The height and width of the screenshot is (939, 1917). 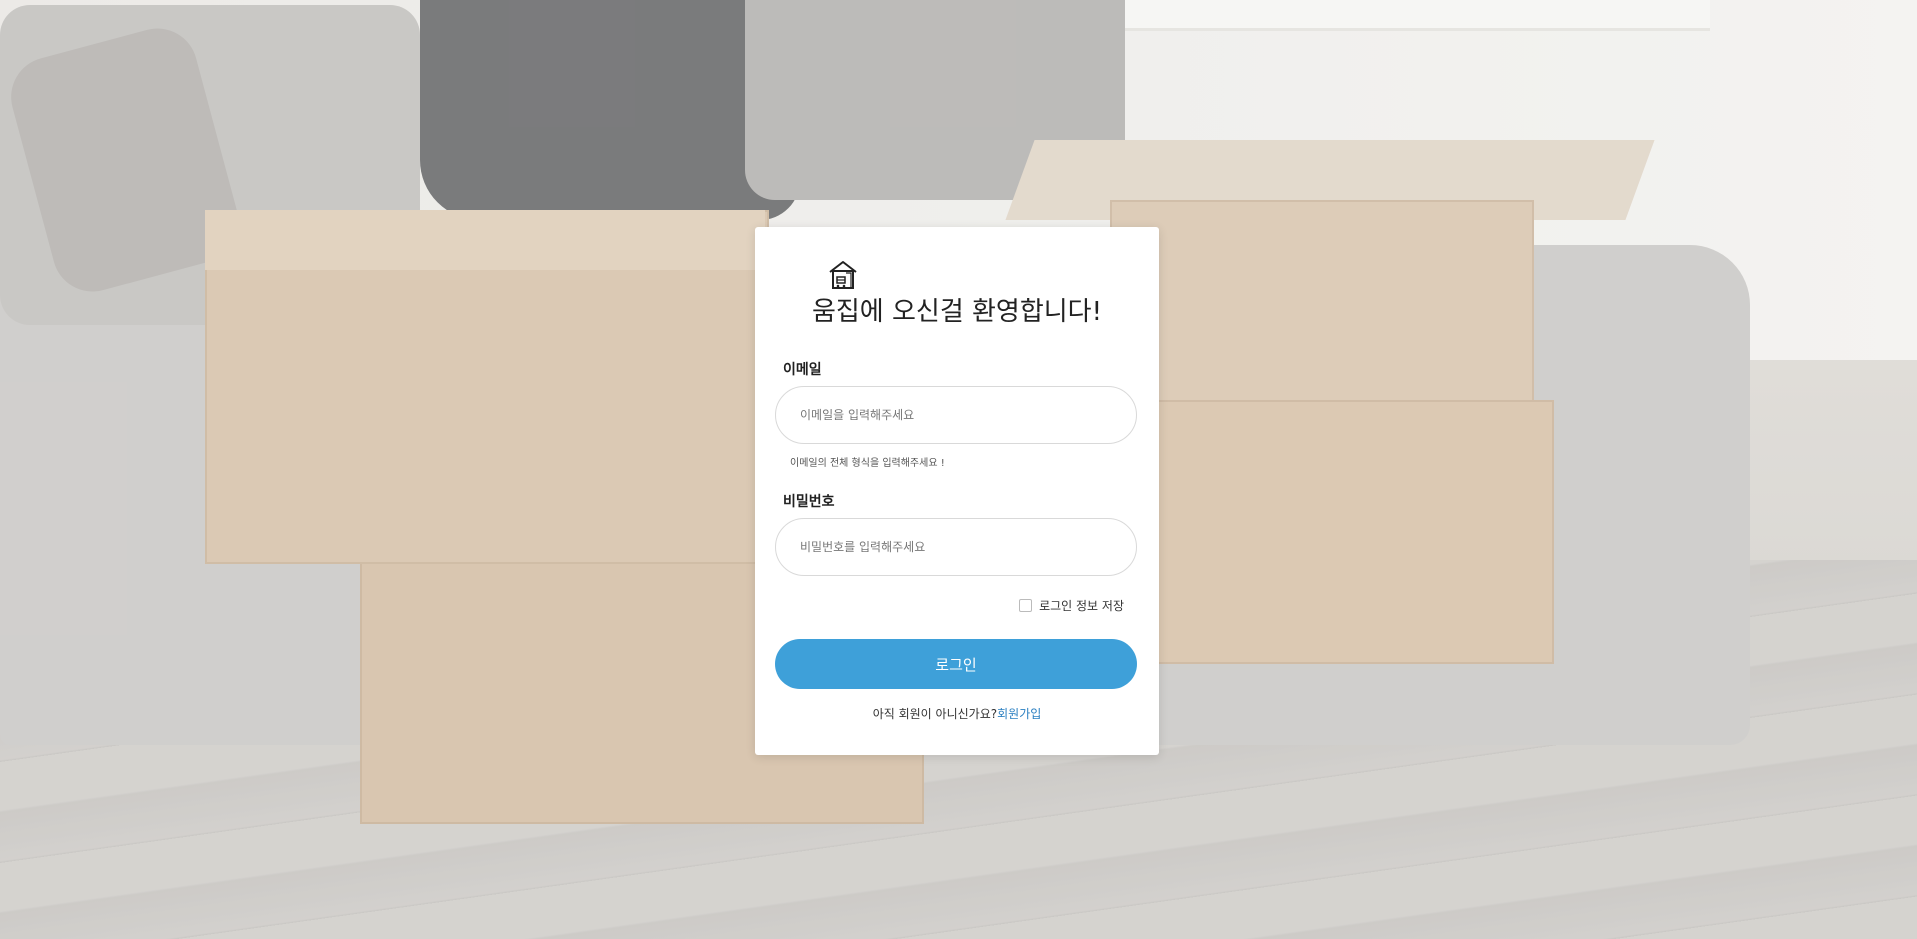 I want to click on email-label: 이메일, so click(x=802, y=370).